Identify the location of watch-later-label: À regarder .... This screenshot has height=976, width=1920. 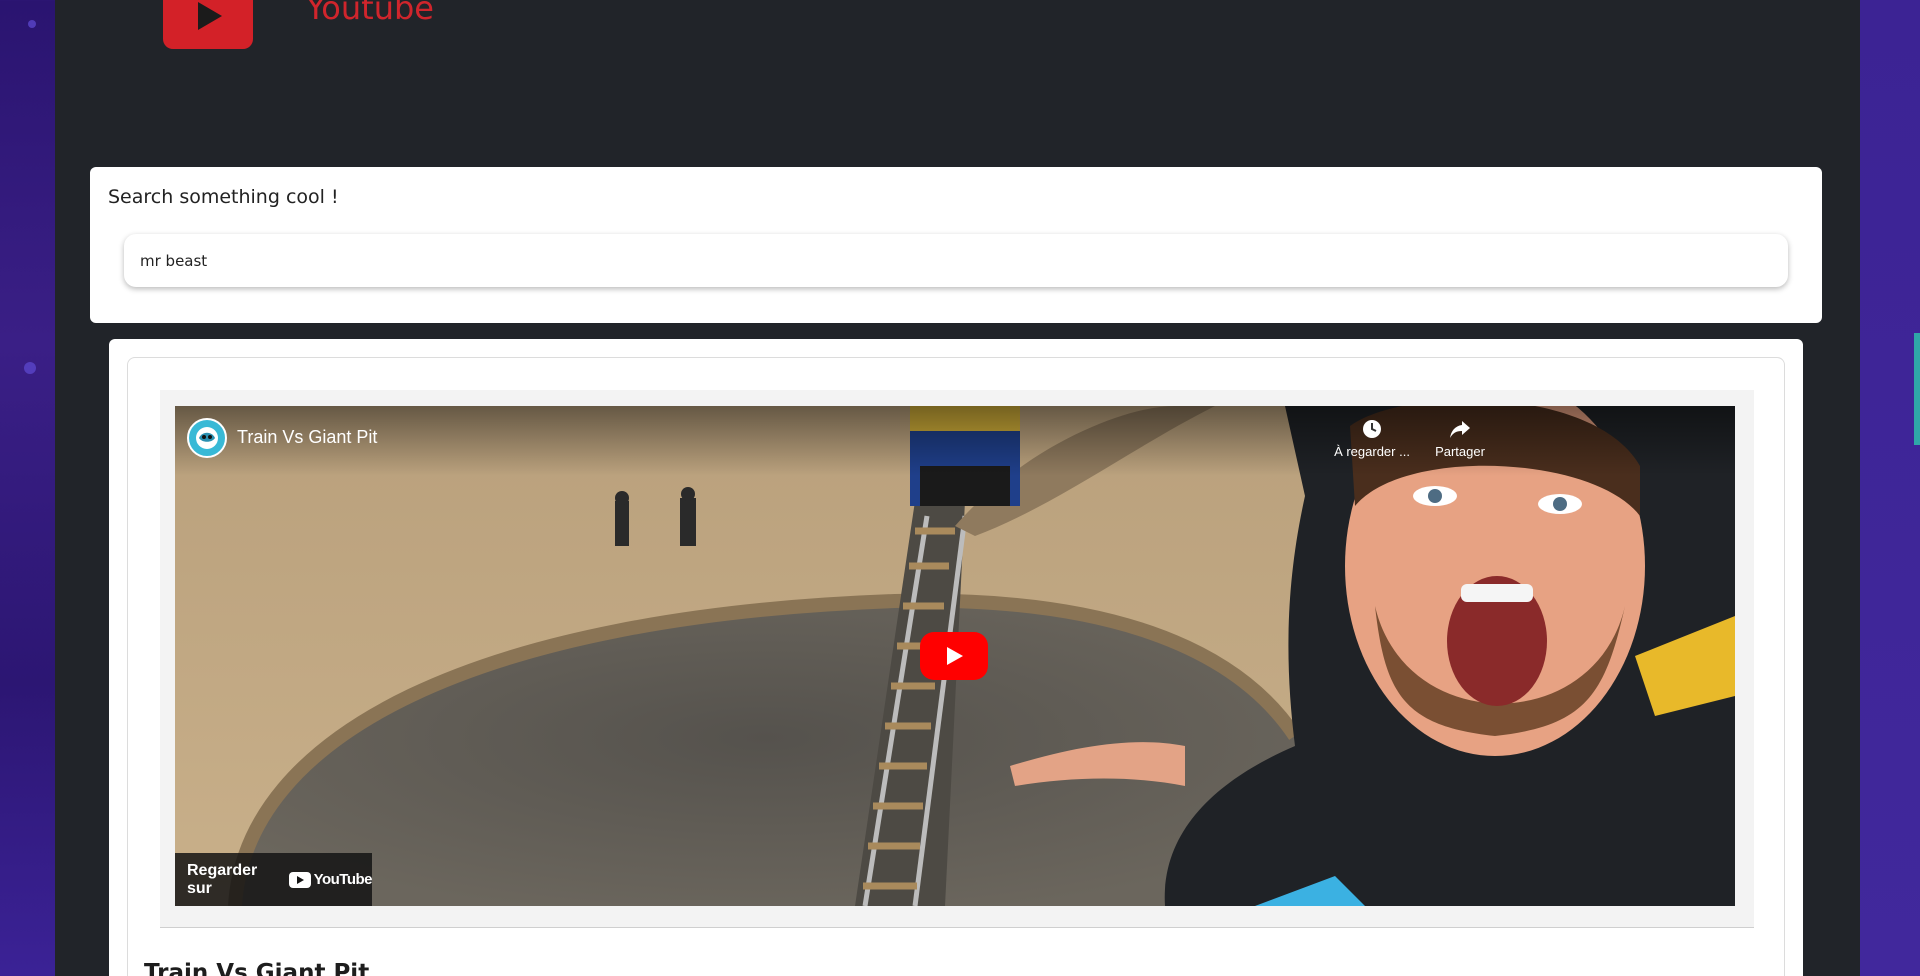
(1372, 451).